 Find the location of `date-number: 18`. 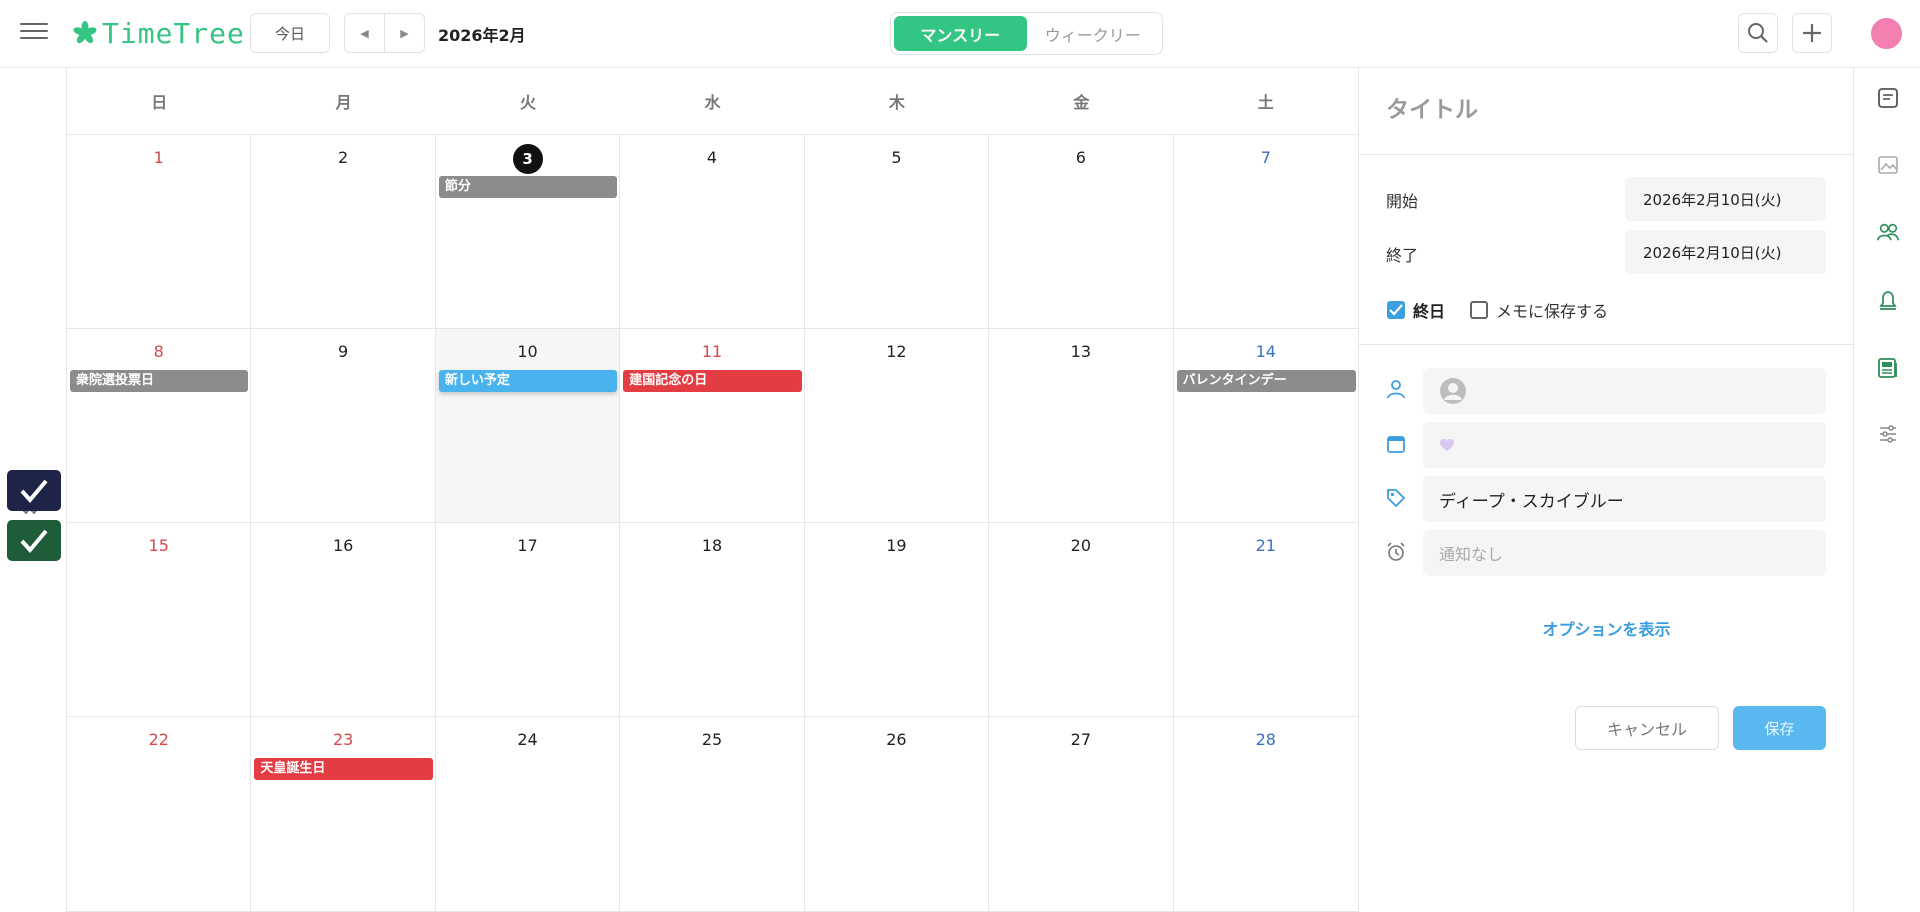

date-number: 18 is located at coordinates (711, 546).